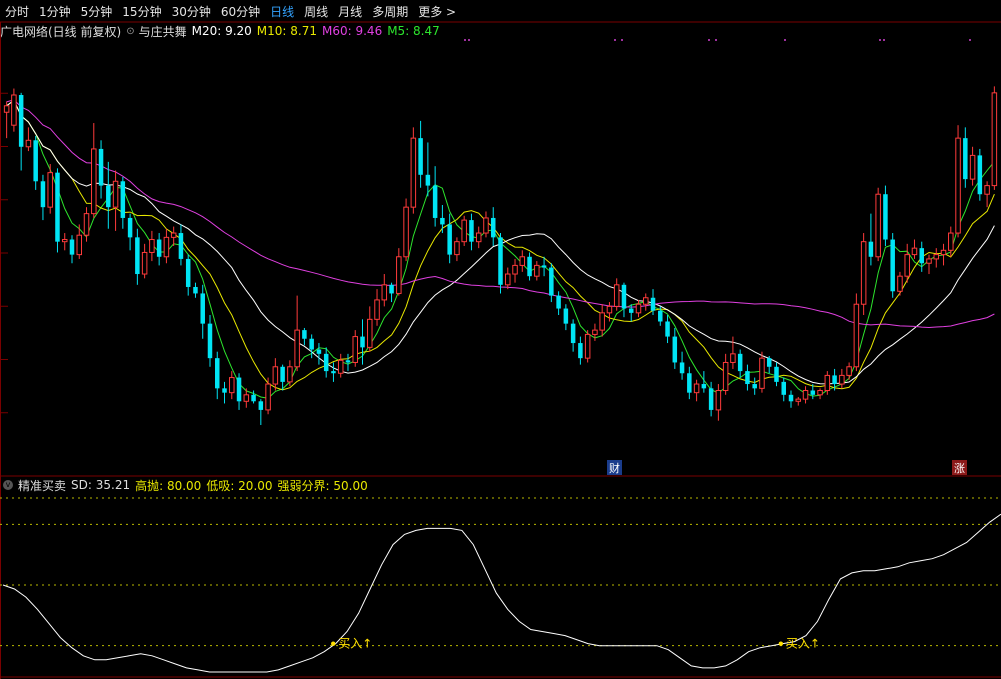  I want to click on buy-signal-label: 买入↑, so click(803, 644).